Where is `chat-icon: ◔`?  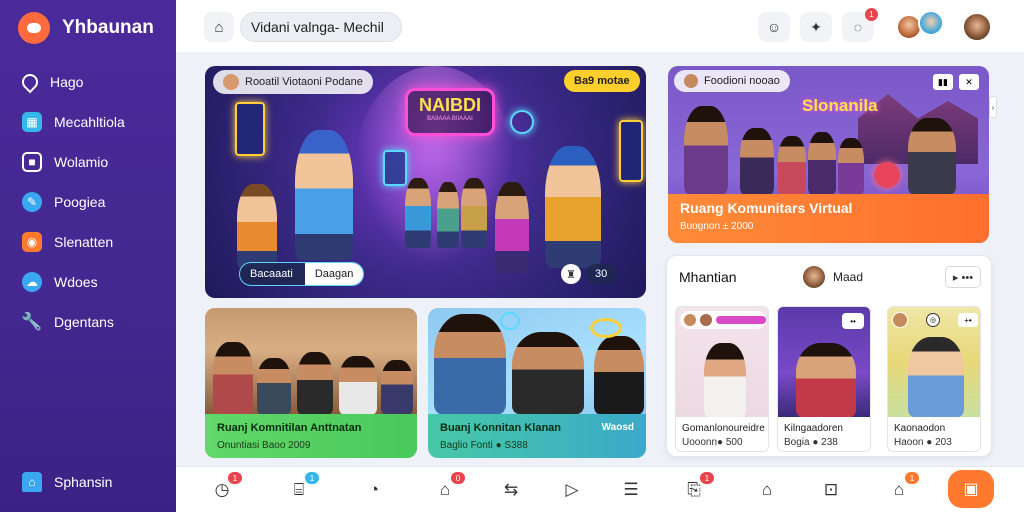
chat-icon: ◔ is located at coordinates (374, 490).